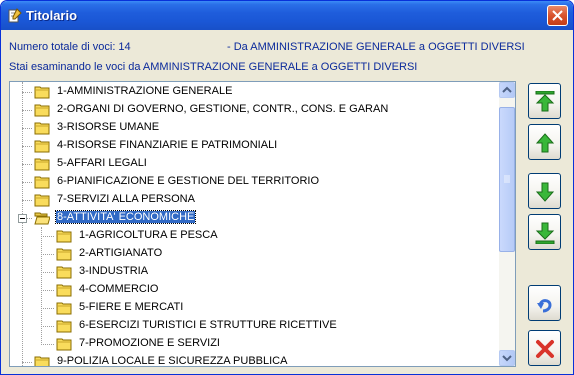 This screenshot has height=375, width=574. What do you see at coordinates (254, 290) in the screenshot?
I see `tree-child-node: 4-COMMERCIO` at bounding box center [254, 290].